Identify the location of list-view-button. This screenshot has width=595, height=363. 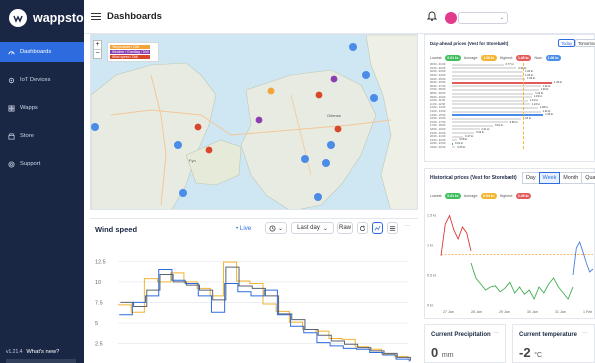
(392, 228).